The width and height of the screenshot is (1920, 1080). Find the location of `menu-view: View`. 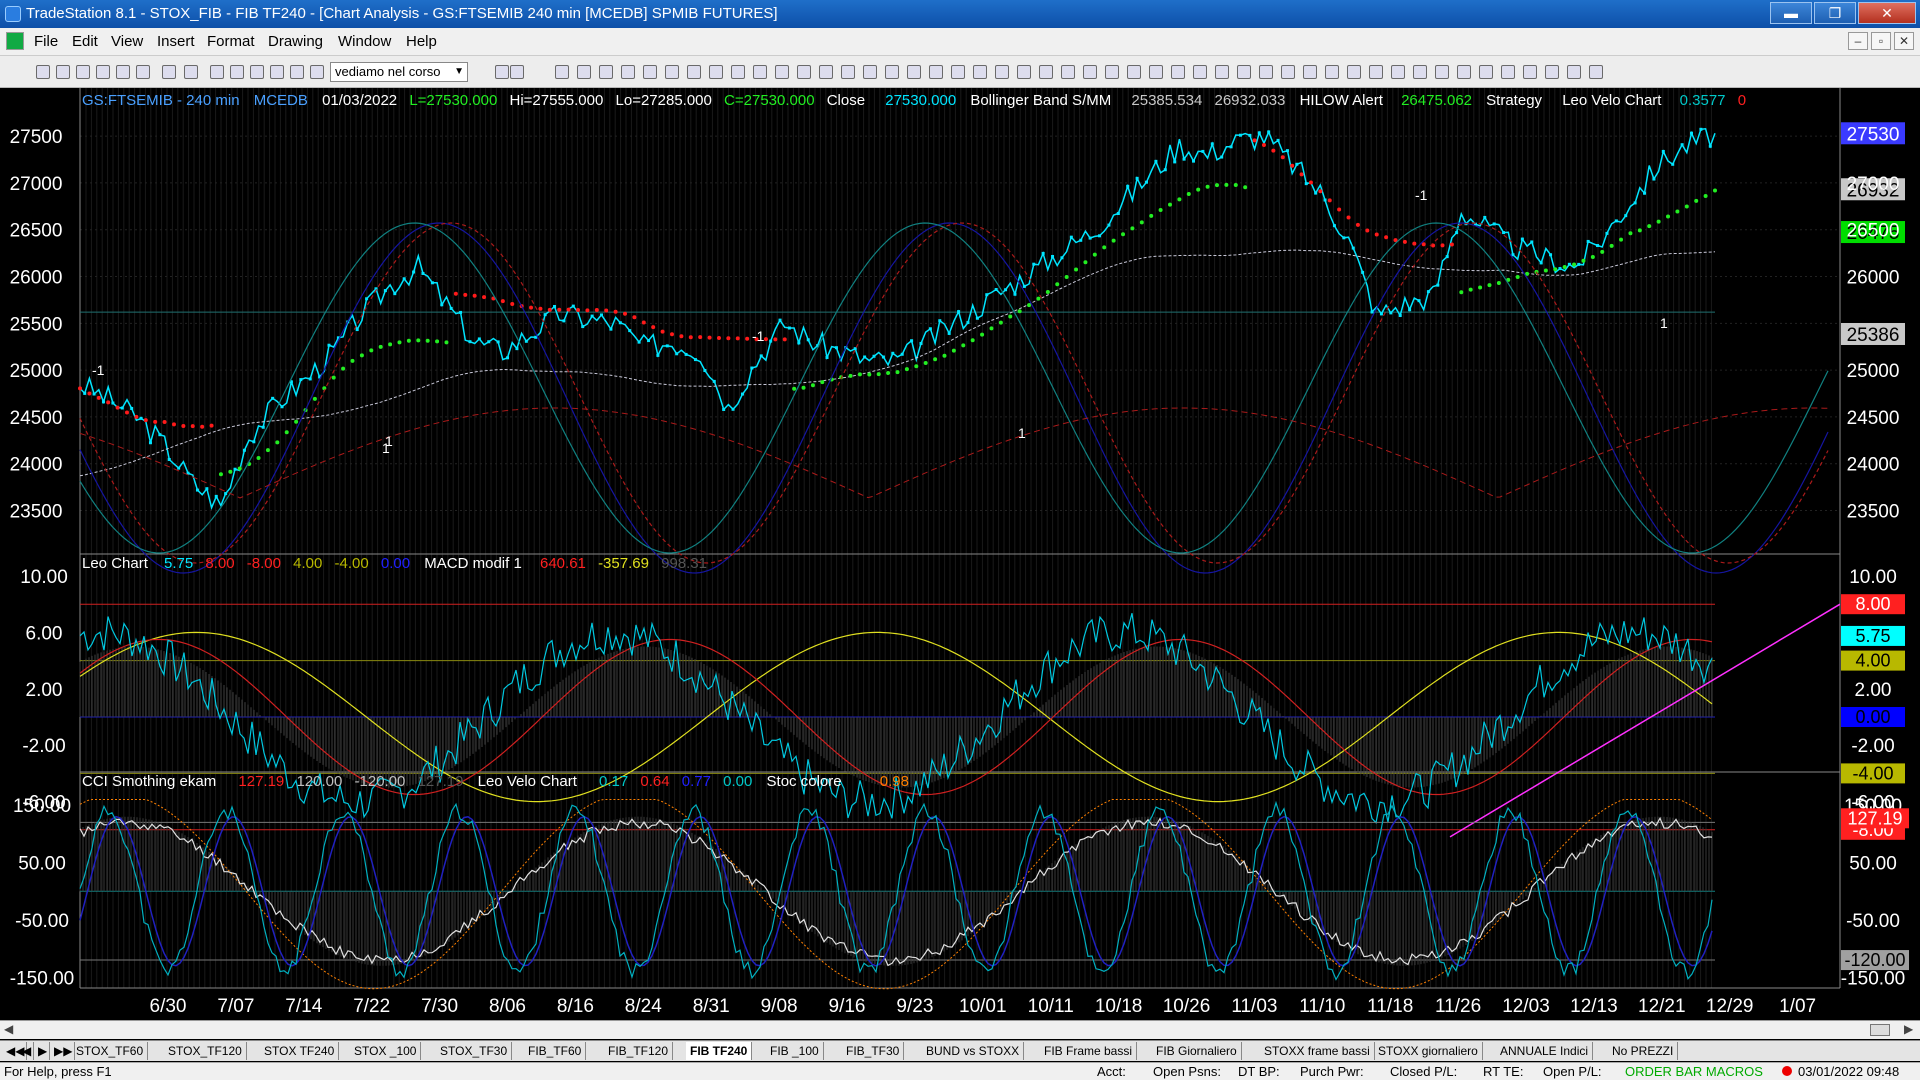

menu-view: View is located at coordinates (127, 41).